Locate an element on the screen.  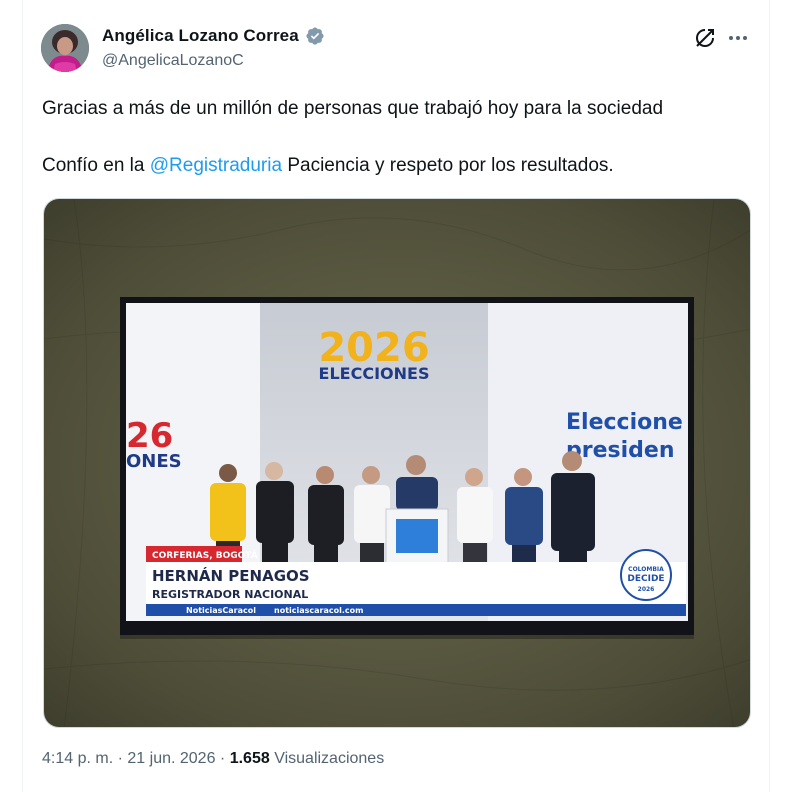
views-count: 1.658 is located at coordinates (249, 758).